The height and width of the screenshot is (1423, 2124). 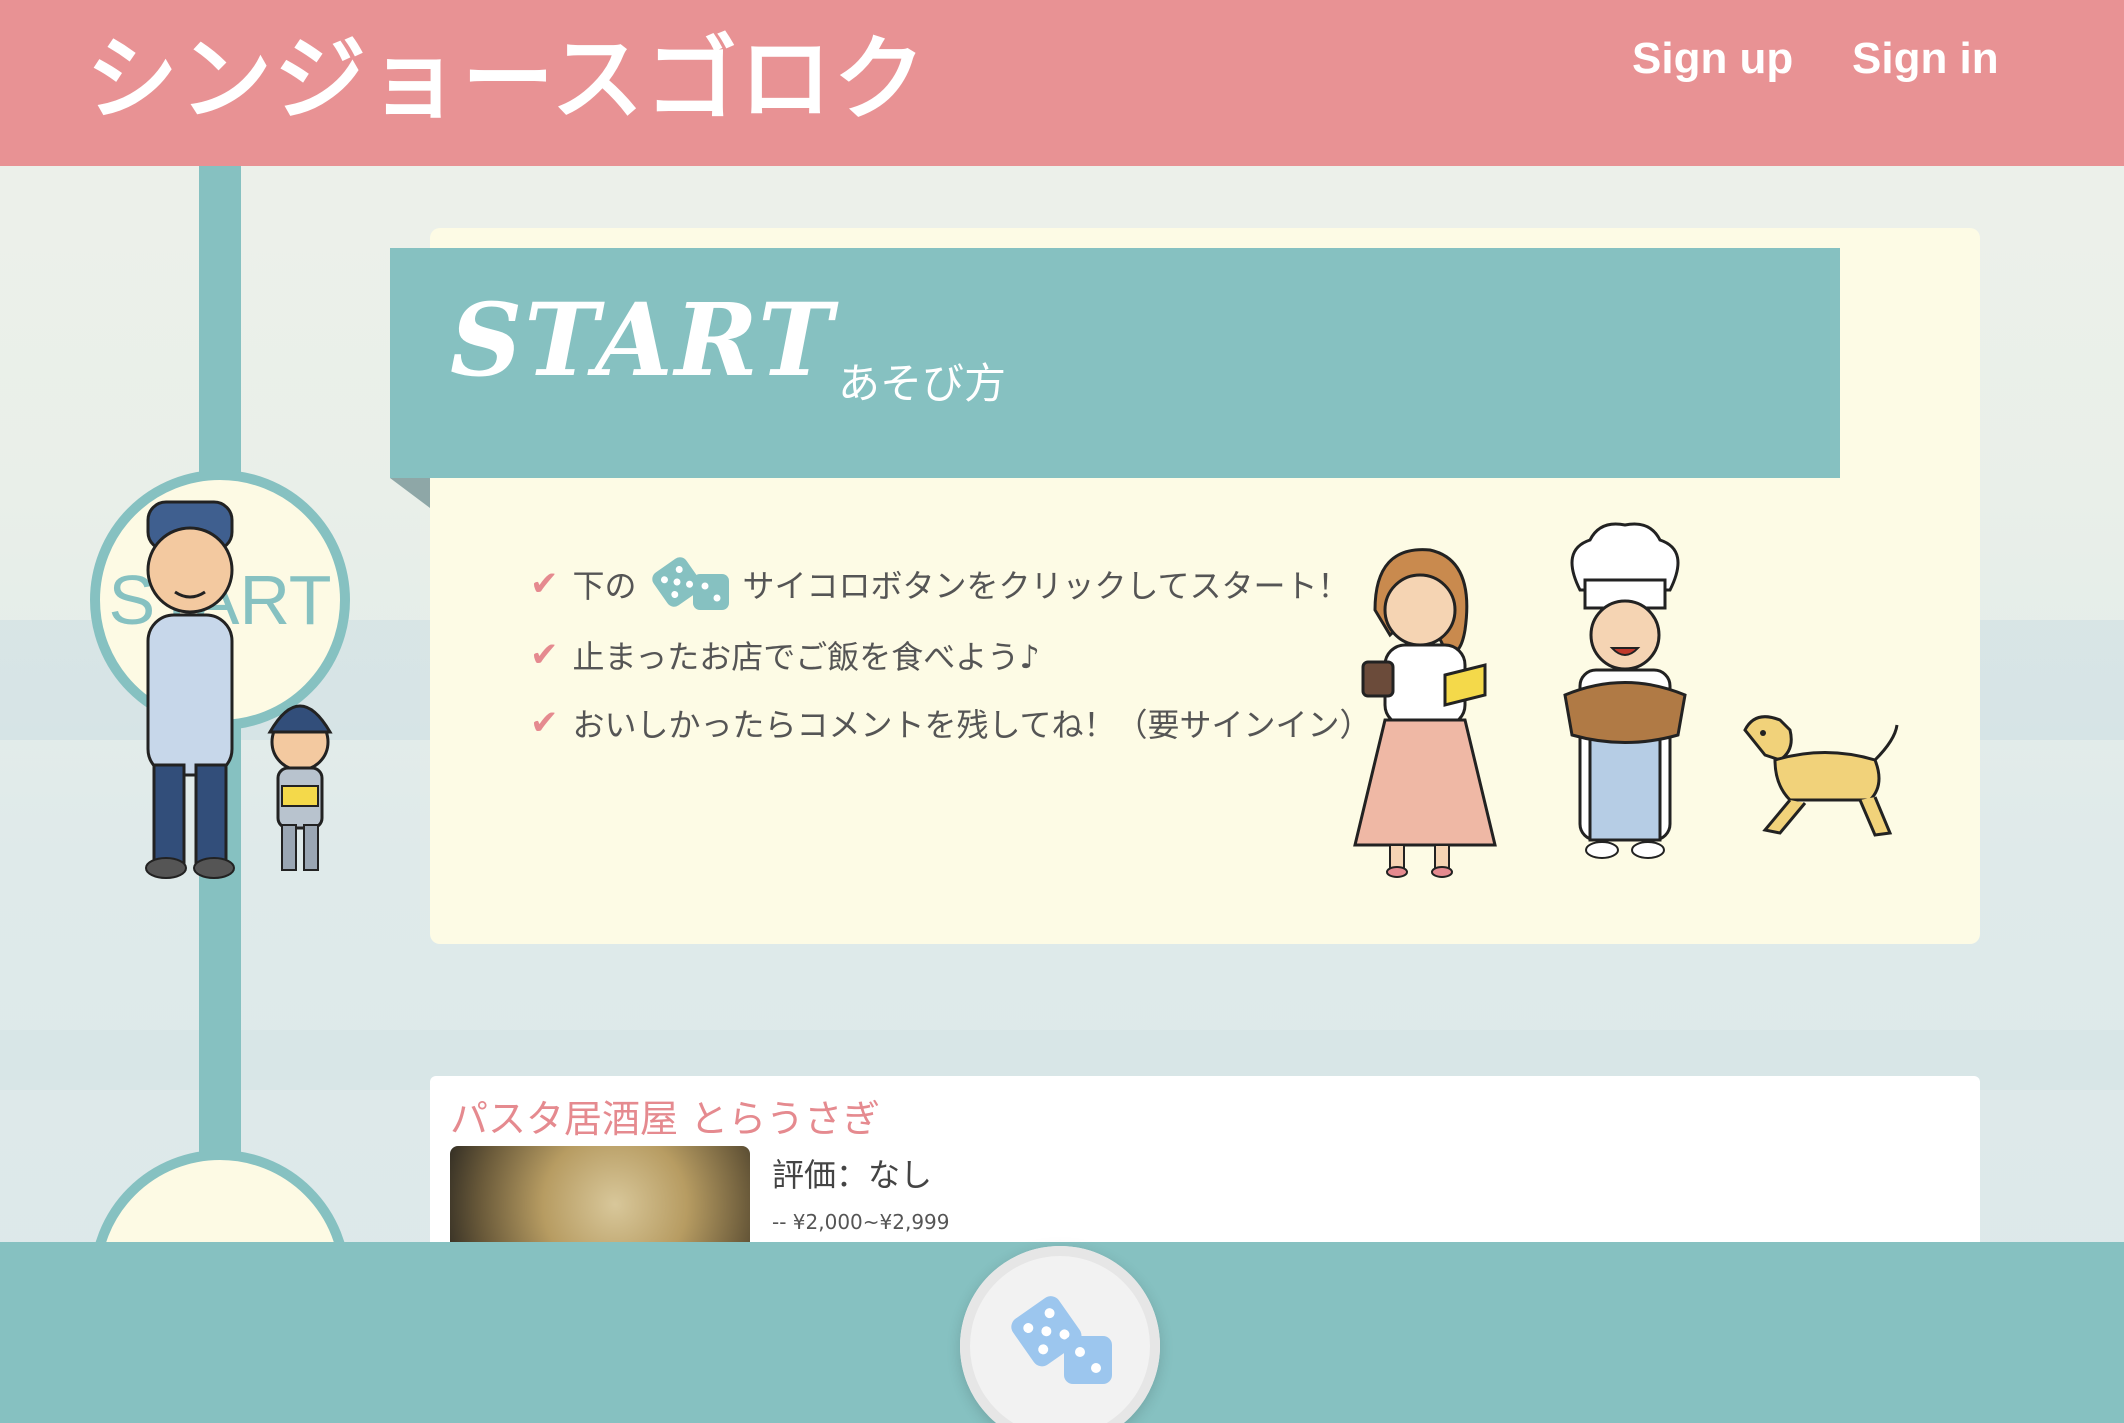 I want to click on rule-text: サイコロボタンをクリックしてスタート！, so click(x=1046, y=586).